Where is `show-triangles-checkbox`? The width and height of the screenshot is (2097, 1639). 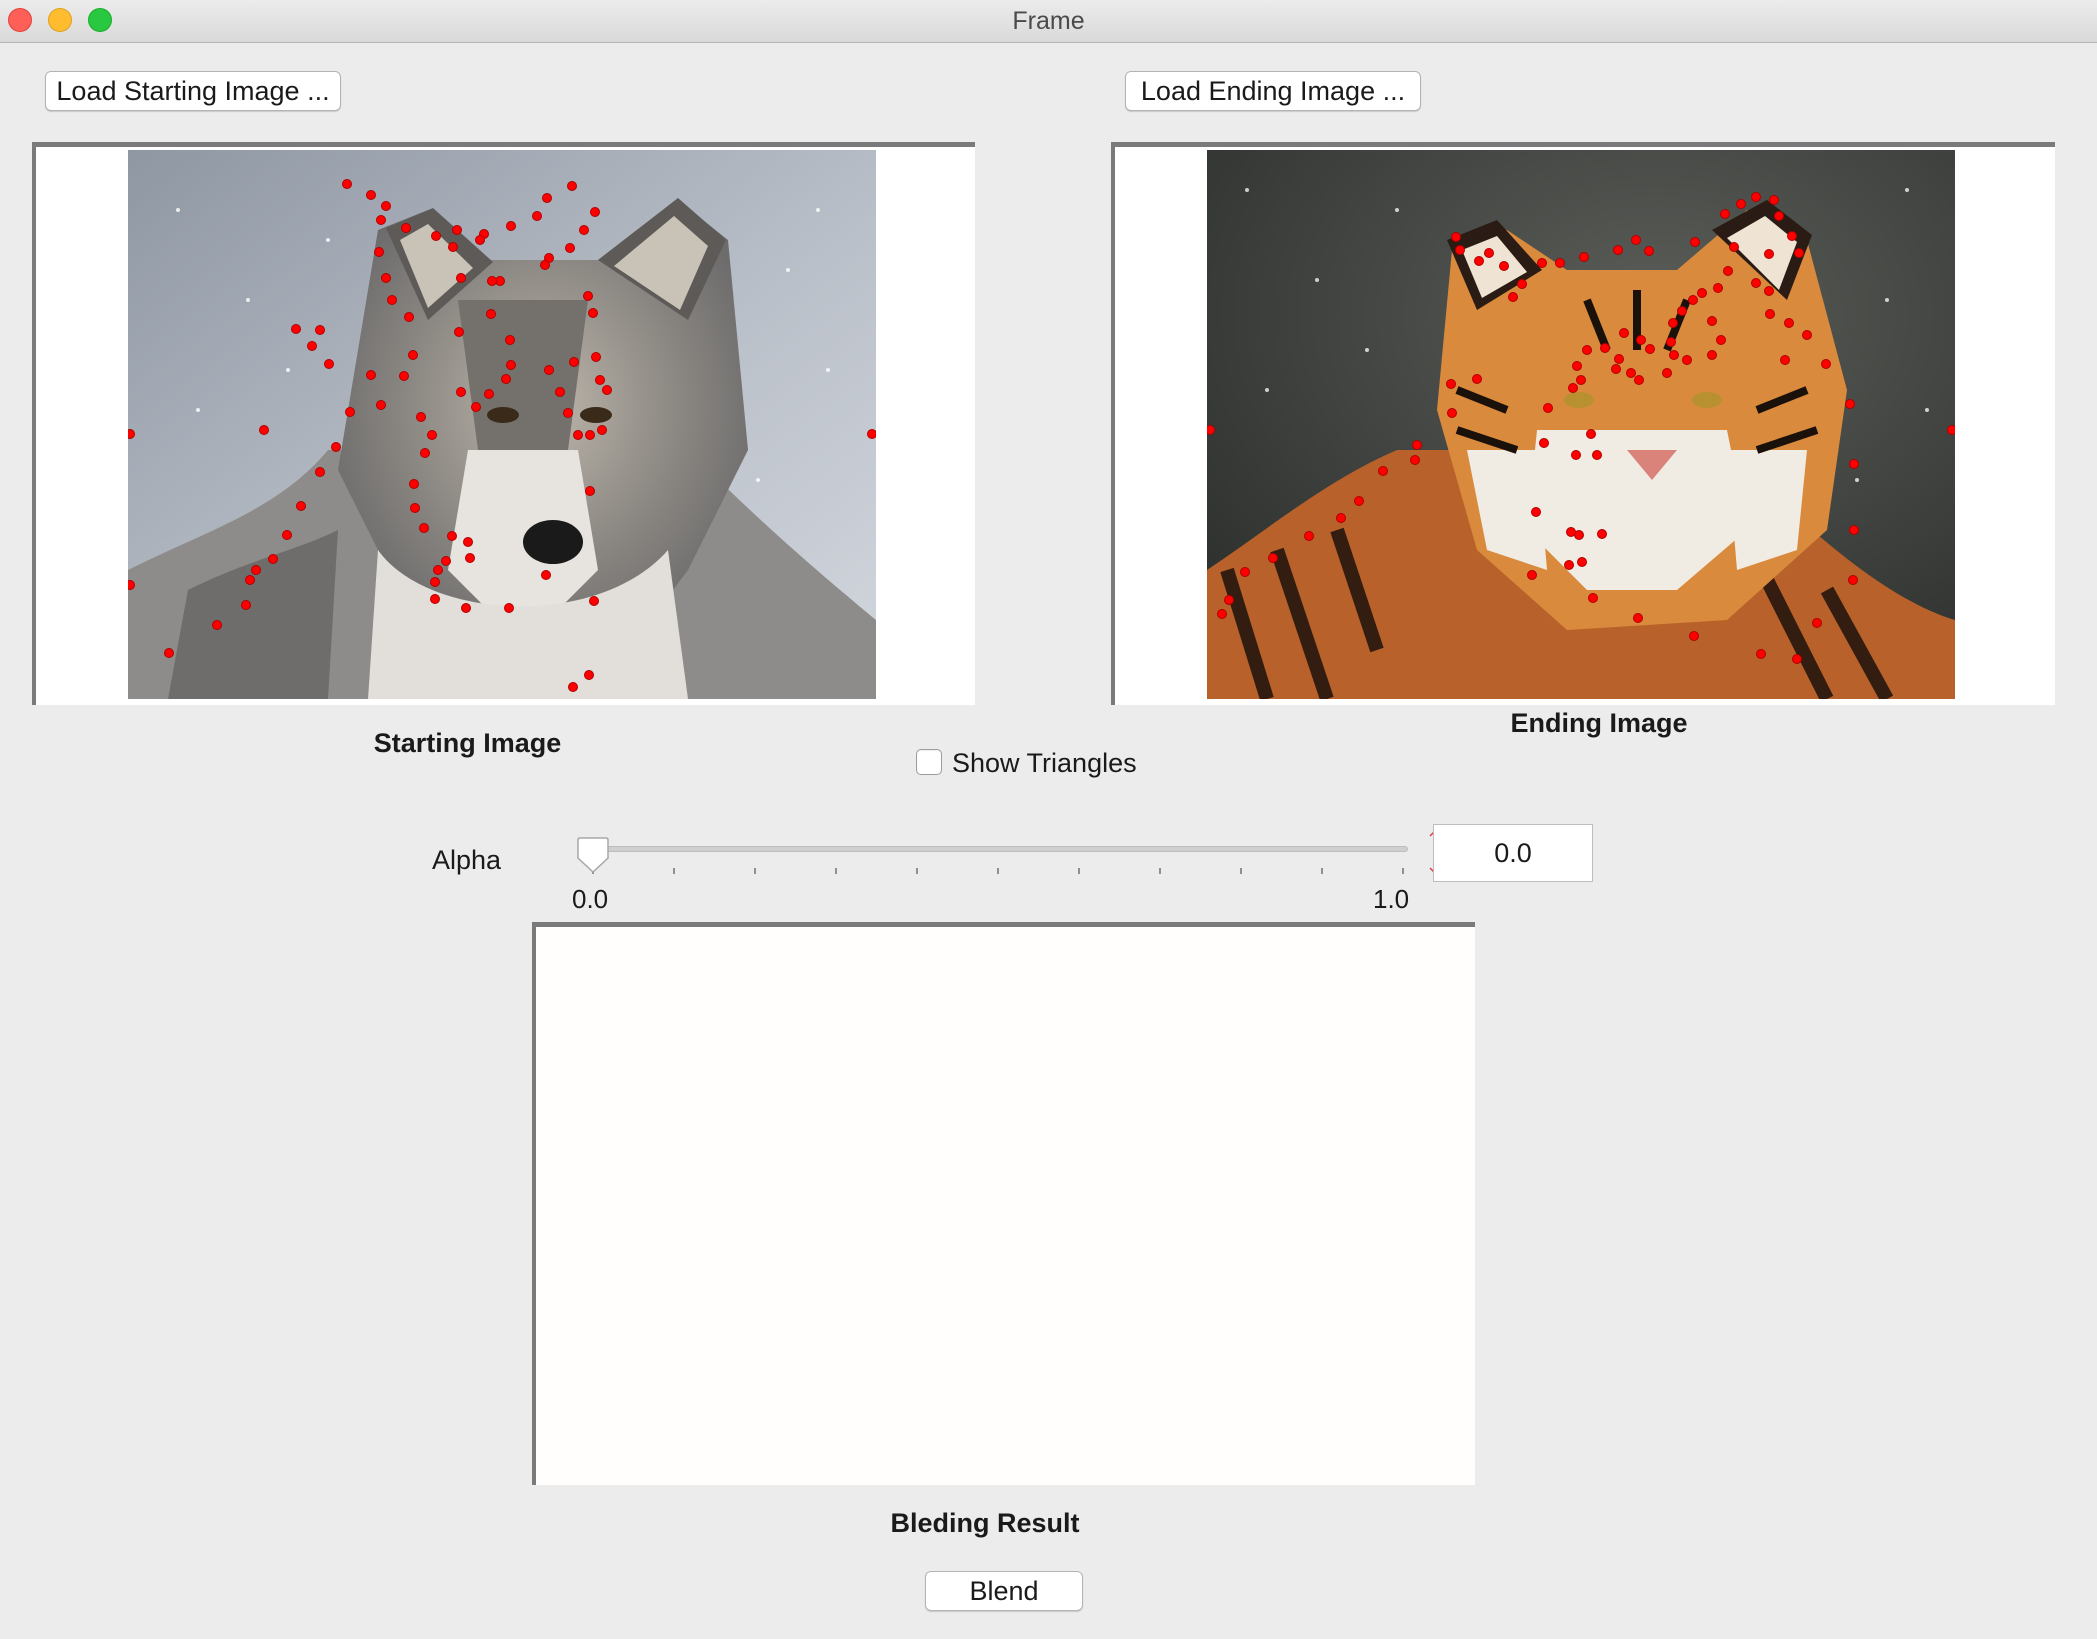 show-triangles-checkbox is located at coordinates (929, 762).